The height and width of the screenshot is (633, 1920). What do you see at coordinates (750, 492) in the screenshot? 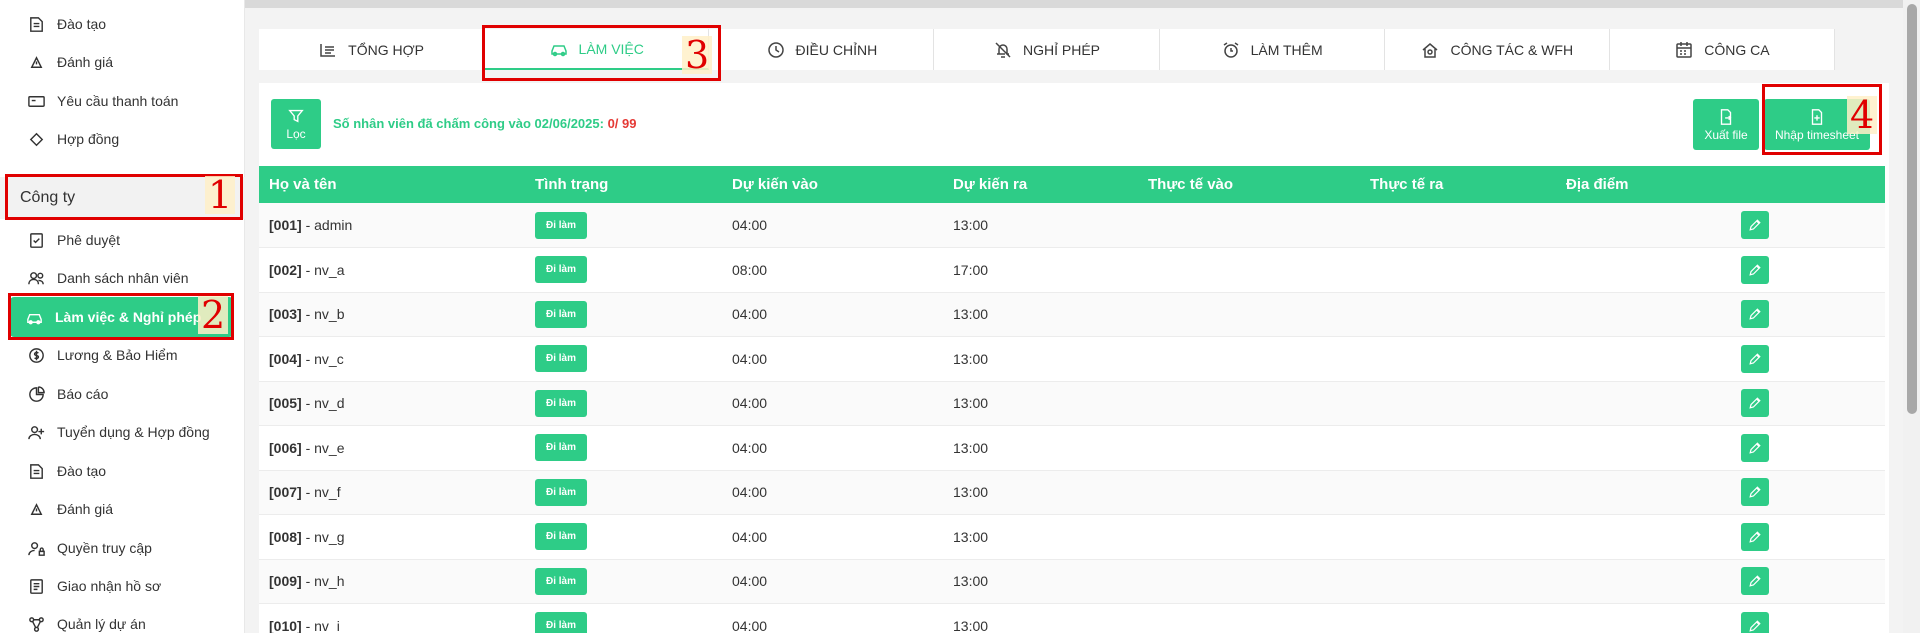
I see `expected-in-cell: 04:00` at bounding box center [750, 492].